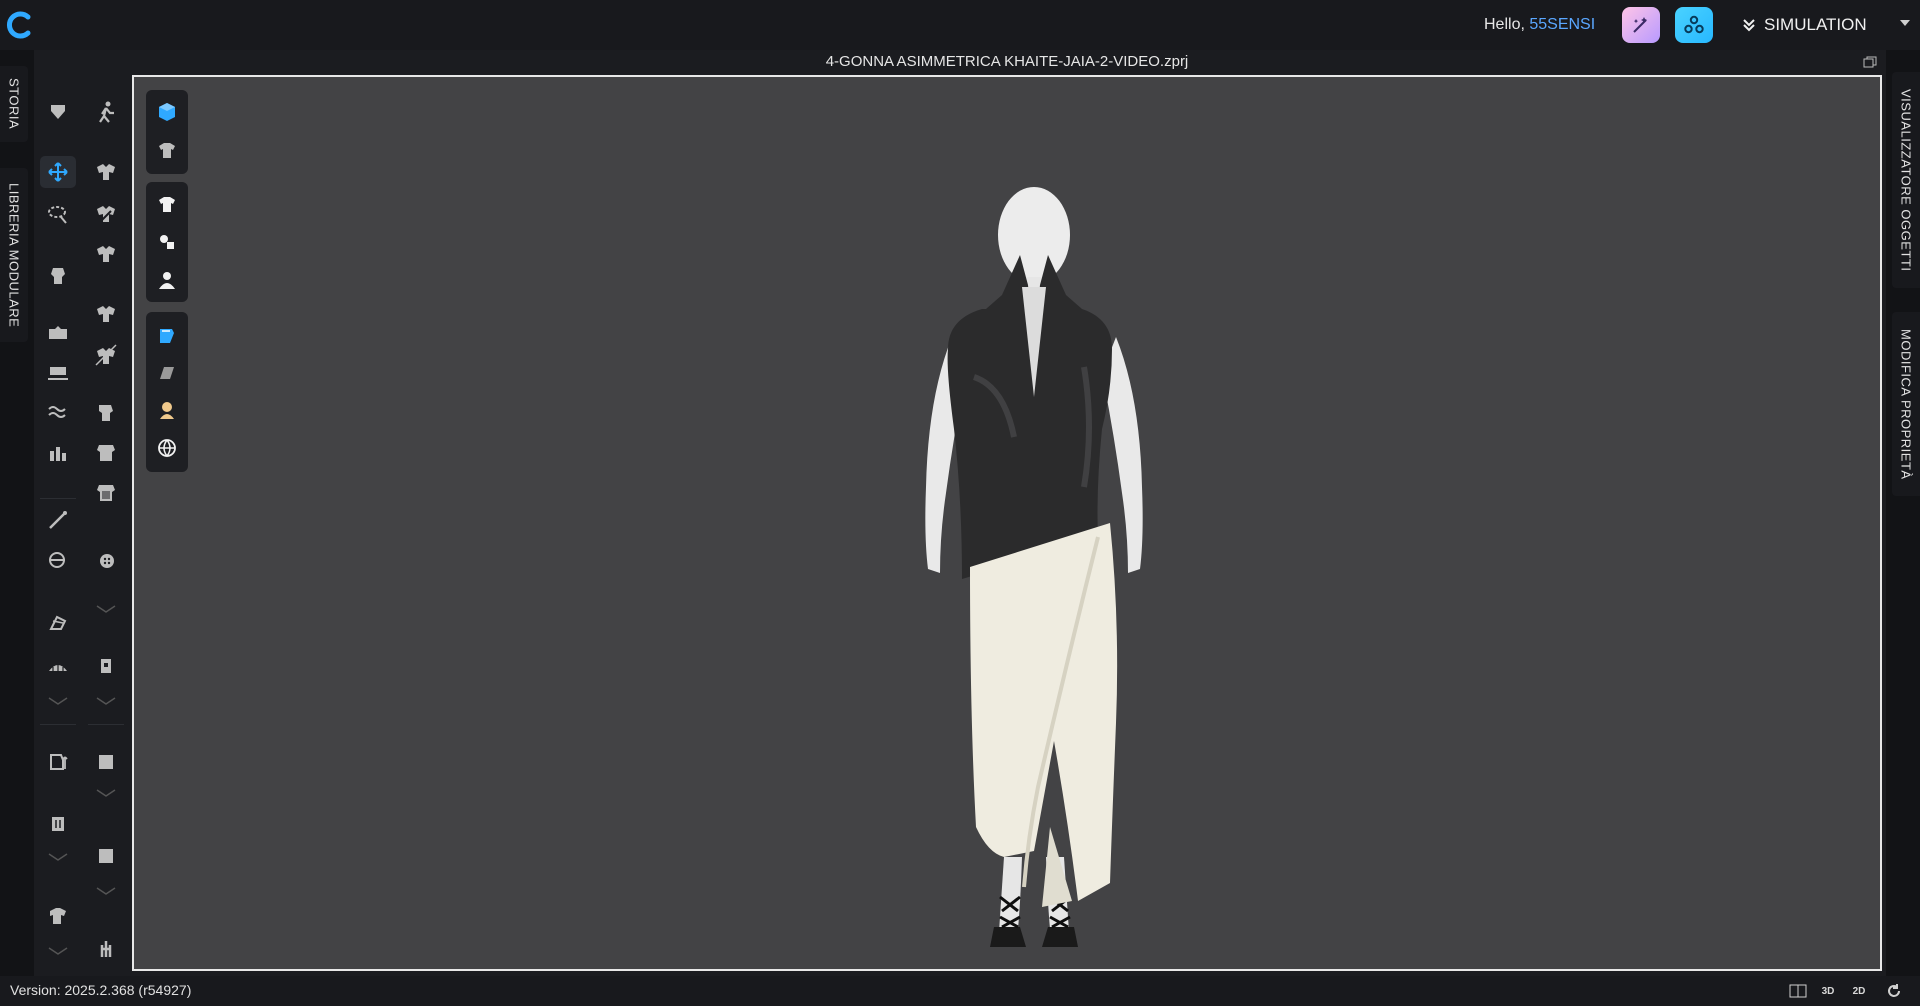 This screenshot has height=1006, width=1920. I want to click on fold-arrangement-tool-icon, so click(58, 332).